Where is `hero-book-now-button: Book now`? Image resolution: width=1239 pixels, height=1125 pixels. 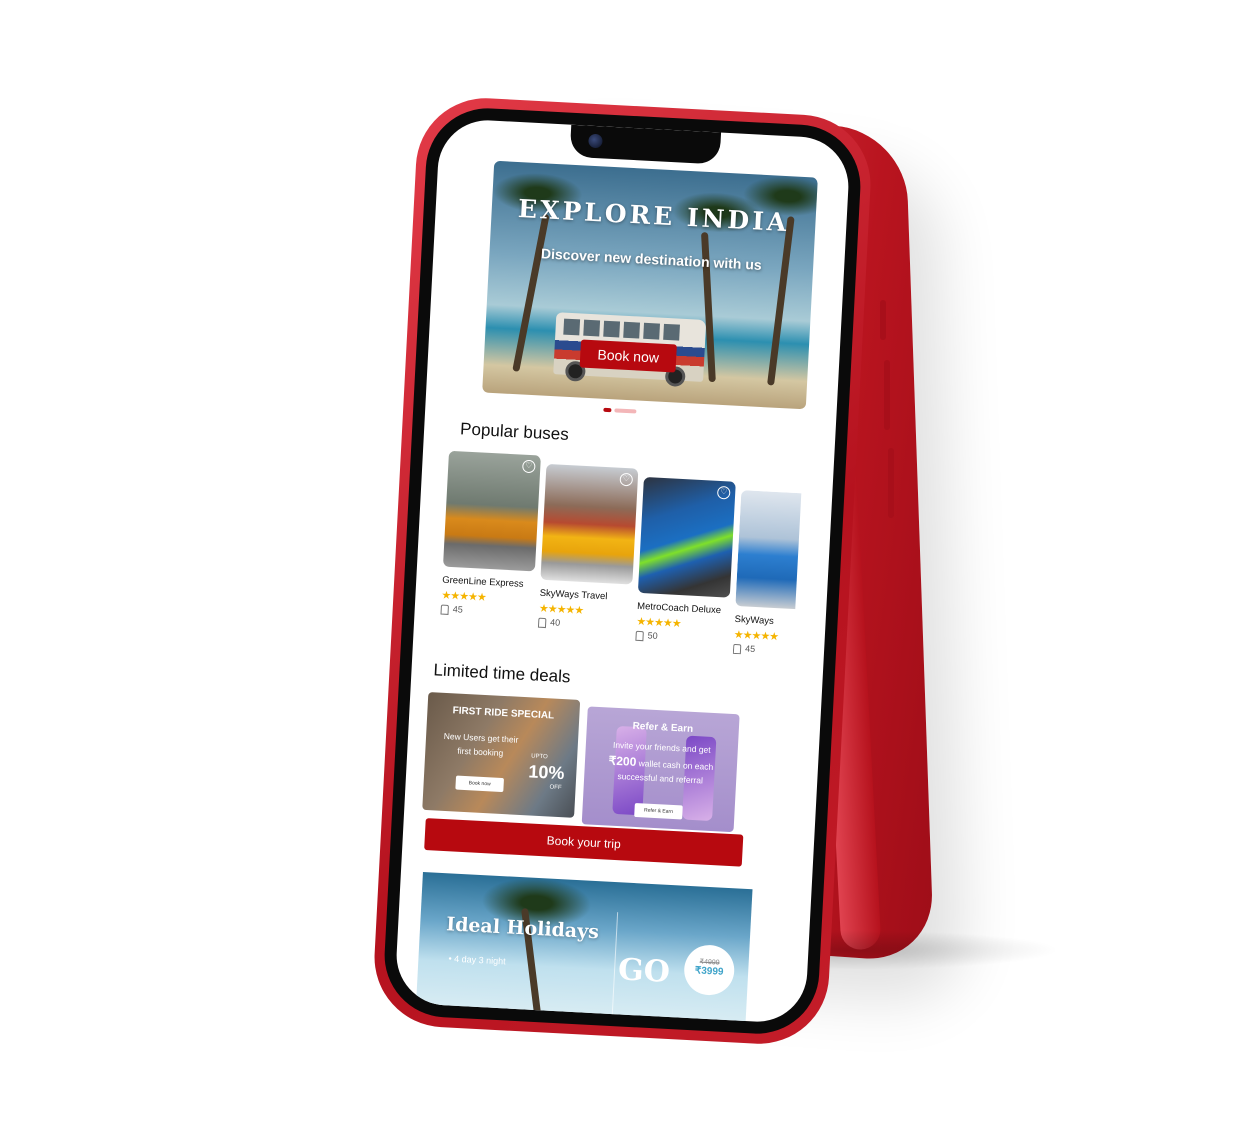
hero-book-now-button: Book now is located at coordinates (628, 356).